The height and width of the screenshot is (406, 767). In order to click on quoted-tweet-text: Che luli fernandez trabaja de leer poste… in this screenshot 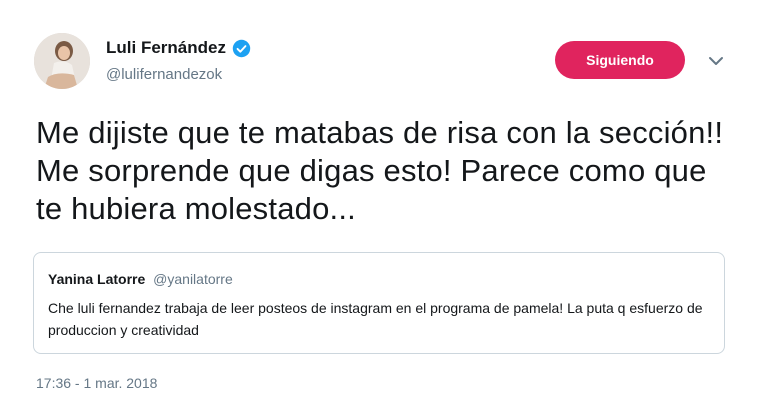, I will do `click(375, 319)`.